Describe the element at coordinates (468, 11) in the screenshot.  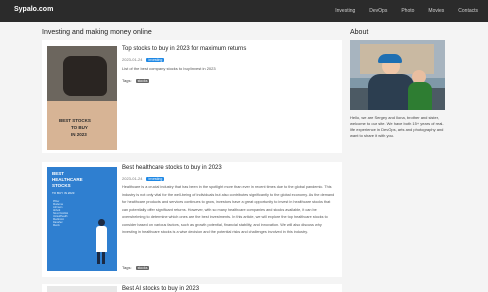
I see `nav-contacts: Contacts` at that location.